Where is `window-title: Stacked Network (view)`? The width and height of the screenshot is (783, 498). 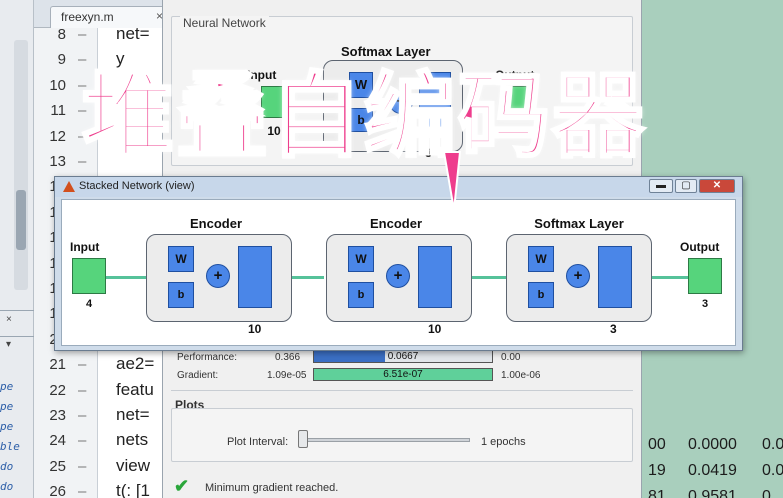
window-title: Stacked Network (view) is located at coordinates (137, 186).